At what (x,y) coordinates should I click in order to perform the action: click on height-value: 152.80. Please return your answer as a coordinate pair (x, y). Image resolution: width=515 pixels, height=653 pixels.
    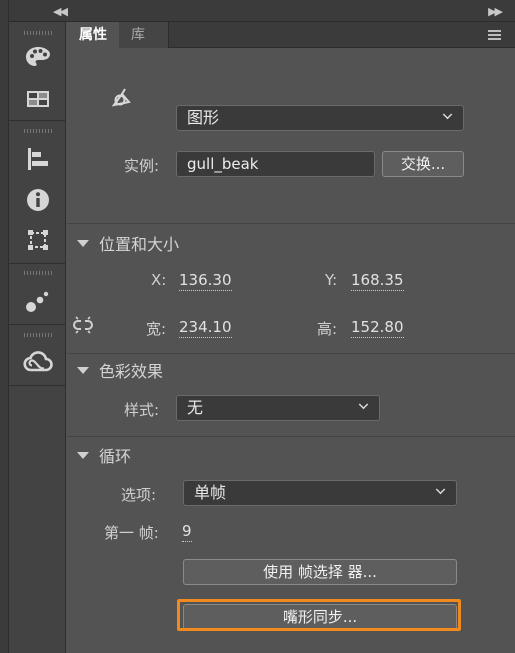
    Looking at the image, I should click on (377, 328).